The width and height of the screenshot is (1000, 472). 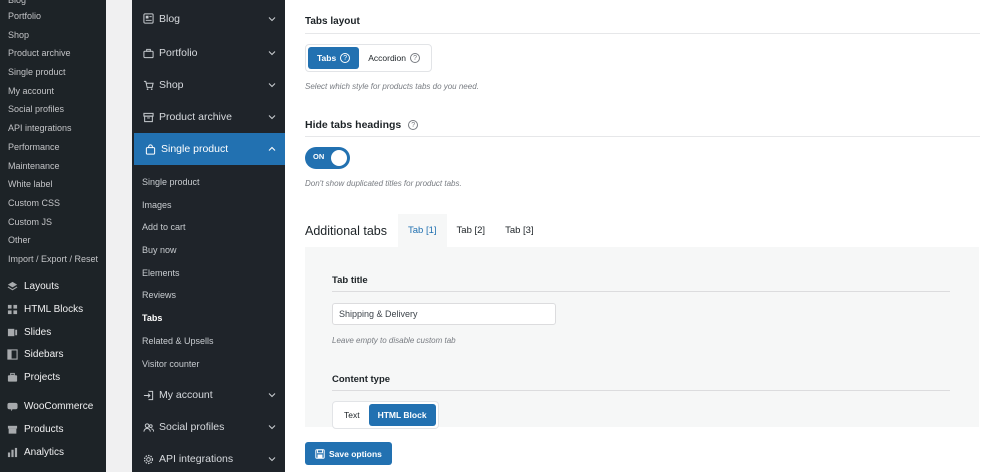 What do you see at coordinates (208, 295) in the screenshot?
I see `nav-subitem-reviews: Reviews` at bounding box center [208, 295].